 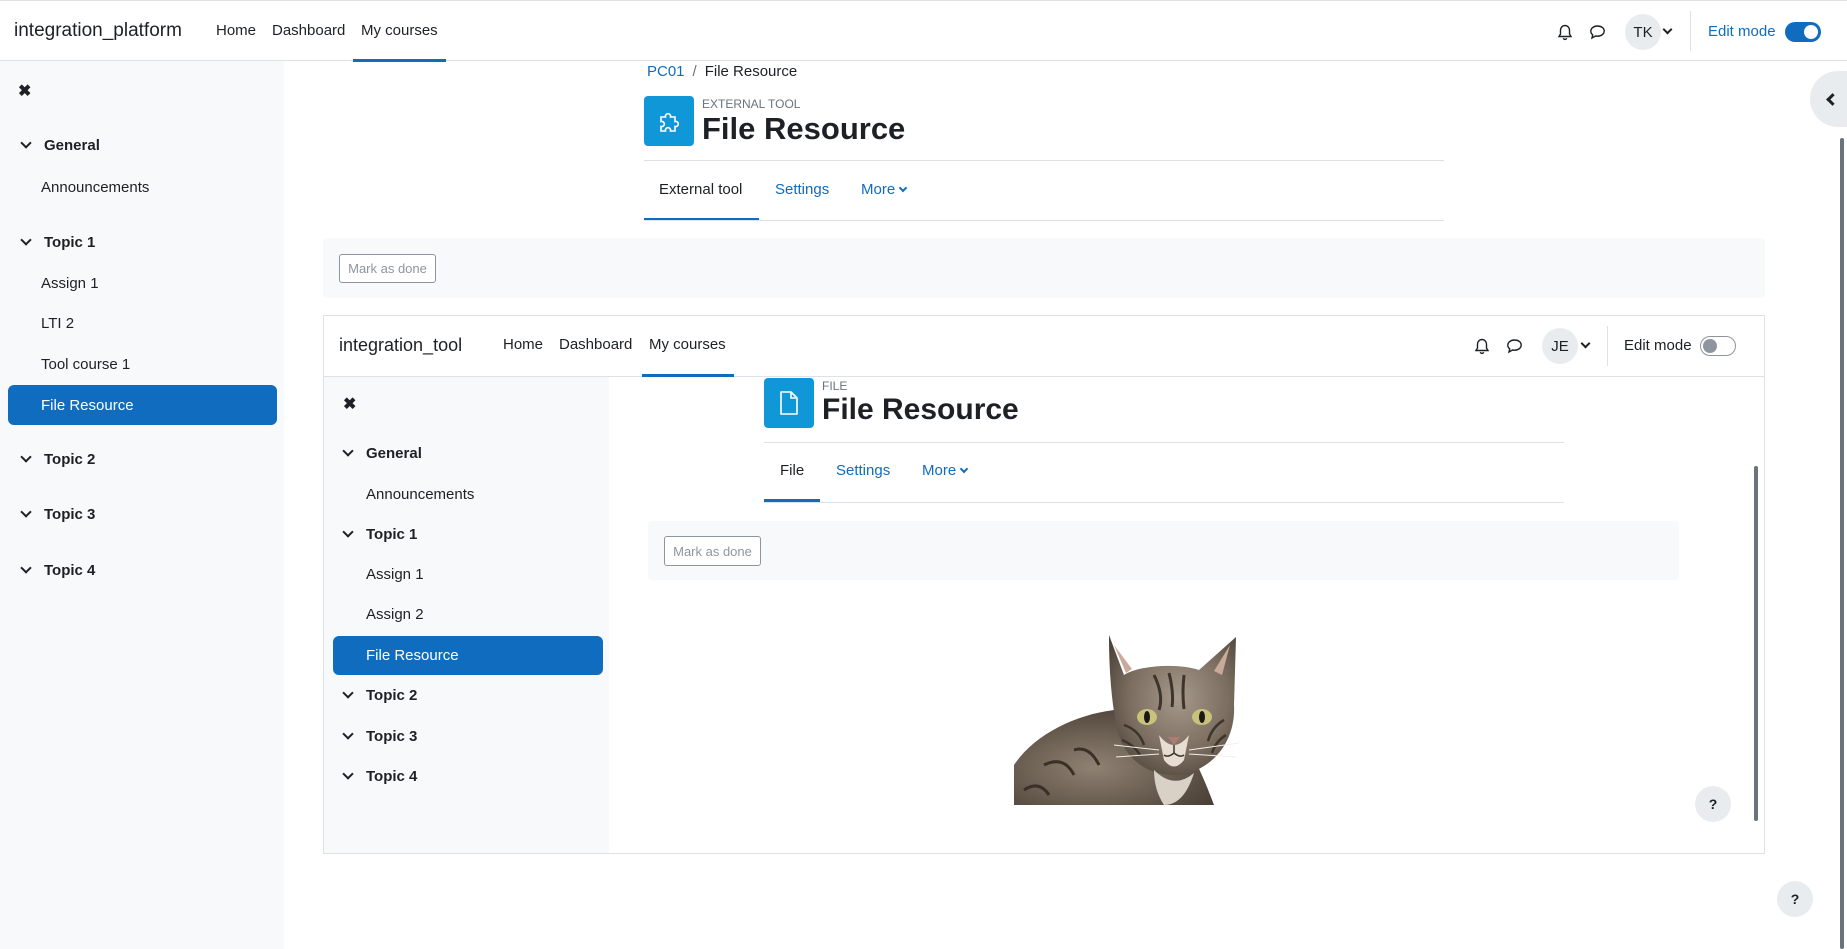 What do you see at coordinates (878, 189) in the screenshot?
I see `tab-more-label: More` at bounding box center [878, 189].